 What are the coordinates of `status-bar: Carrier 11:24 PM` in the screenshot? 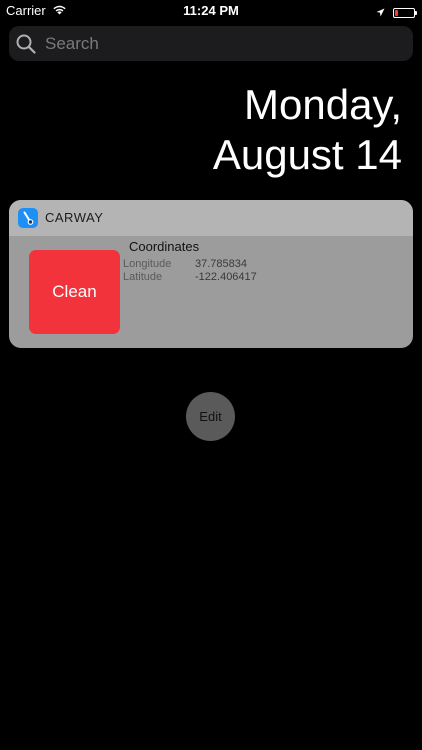 It's located at (211, 11).